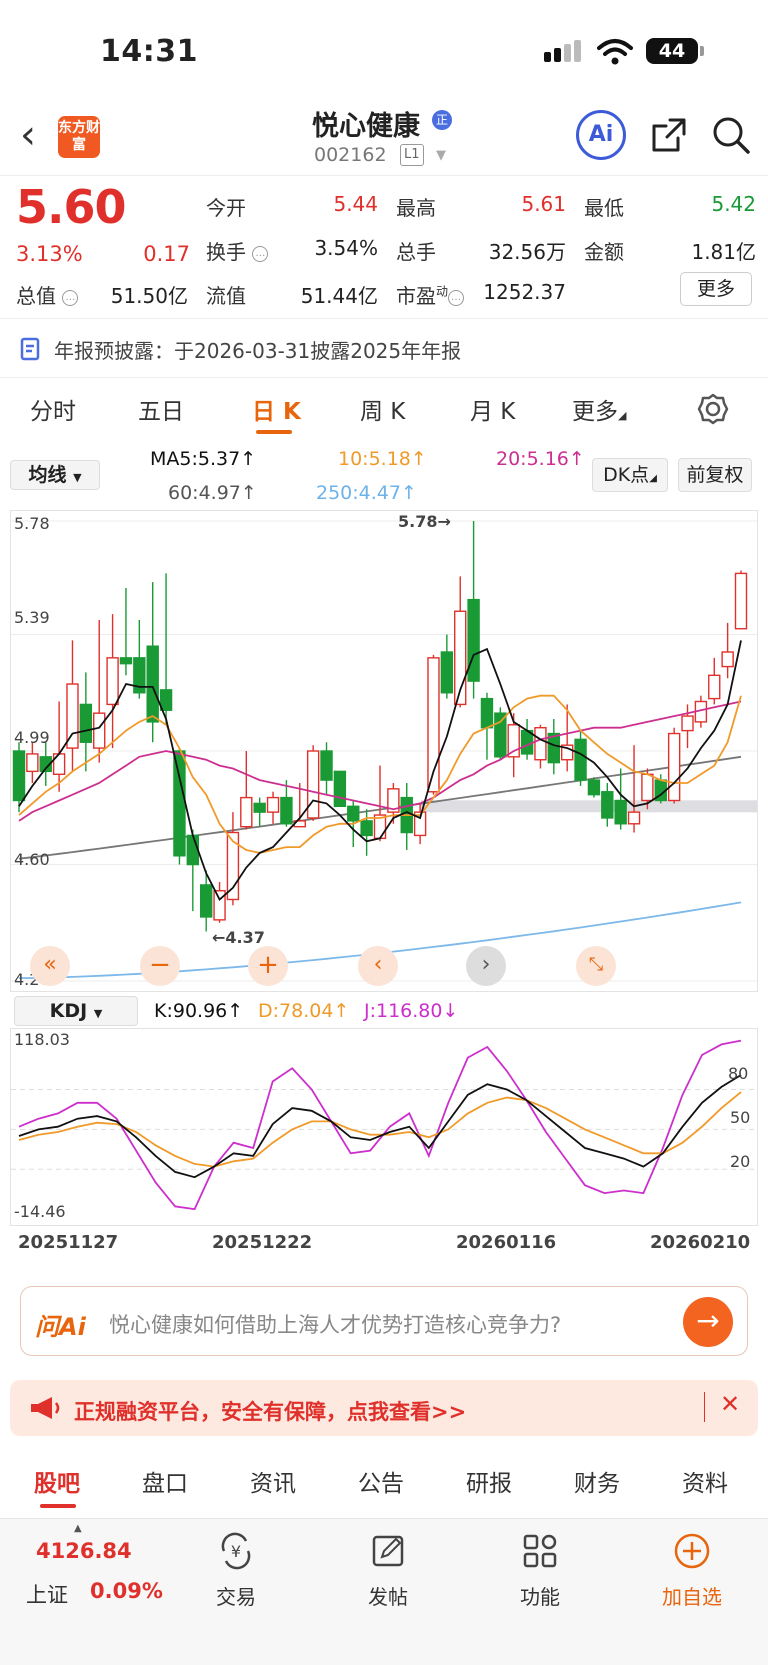 This screenshot has height=1665, width=768. Describe the element at coordinates (527, 252) in the screenshot. I see `volume-value: 32.56万` at that location.